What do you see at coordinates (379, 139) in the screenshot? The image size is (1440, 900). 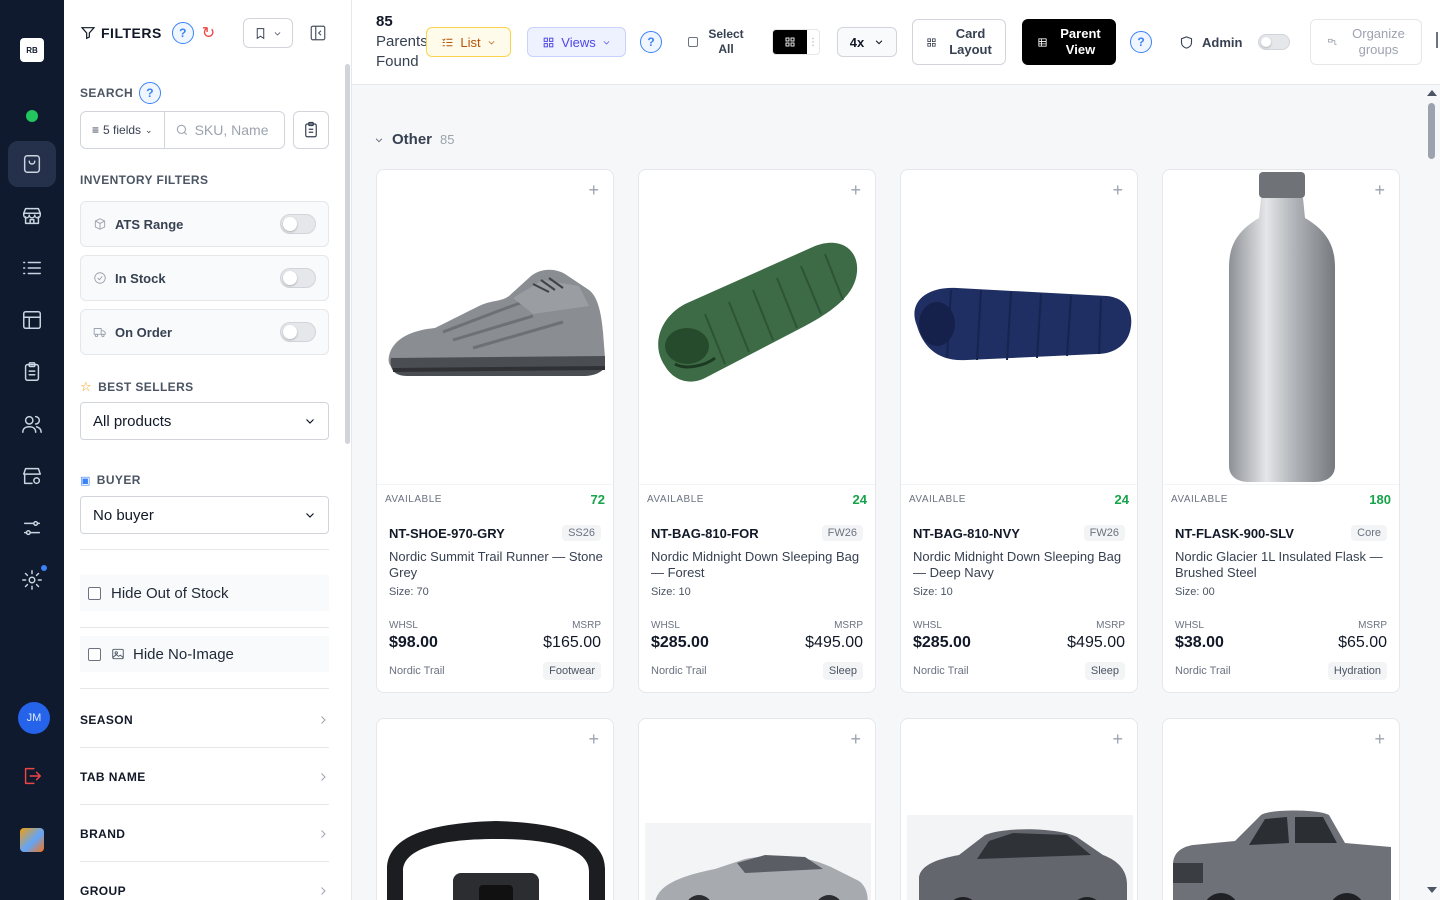 I see `chevron-down-icon` at bounding box center [379, 139].